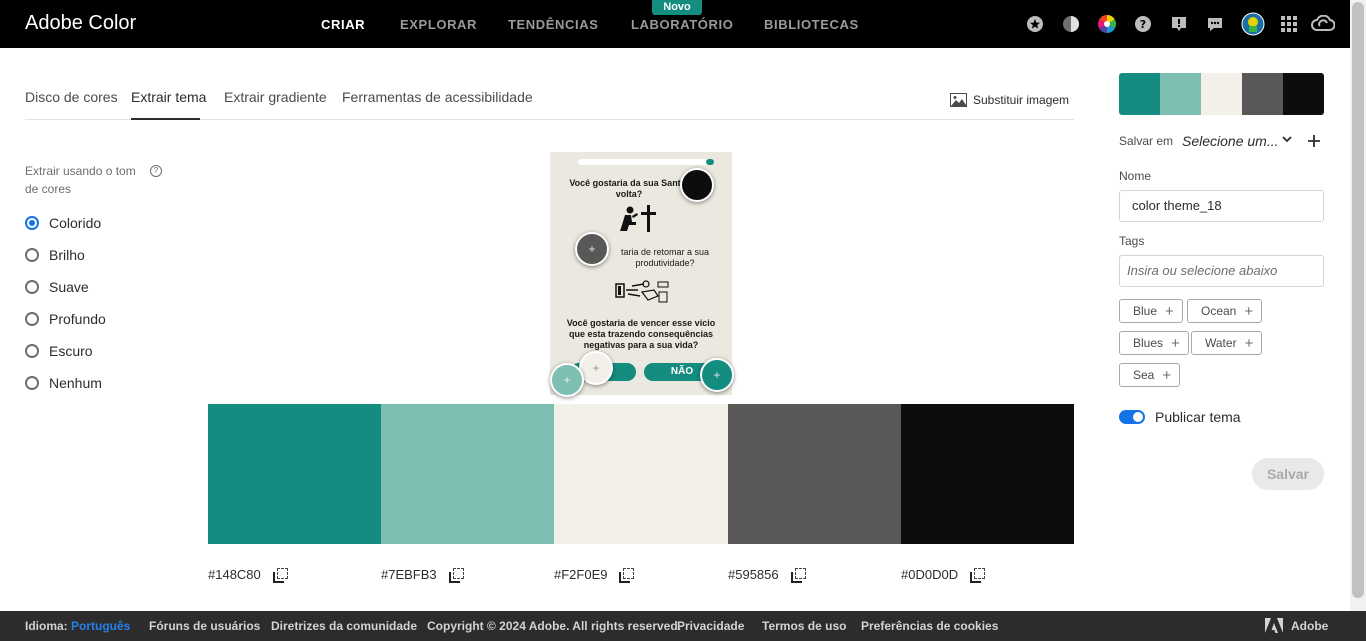 This screenshot has width=1366, height=641. What do you see at coordinates (1021, 100) in the screenshot?
I see `replace-image-label: Substituir imagem` at bounding box center [1021, 100].